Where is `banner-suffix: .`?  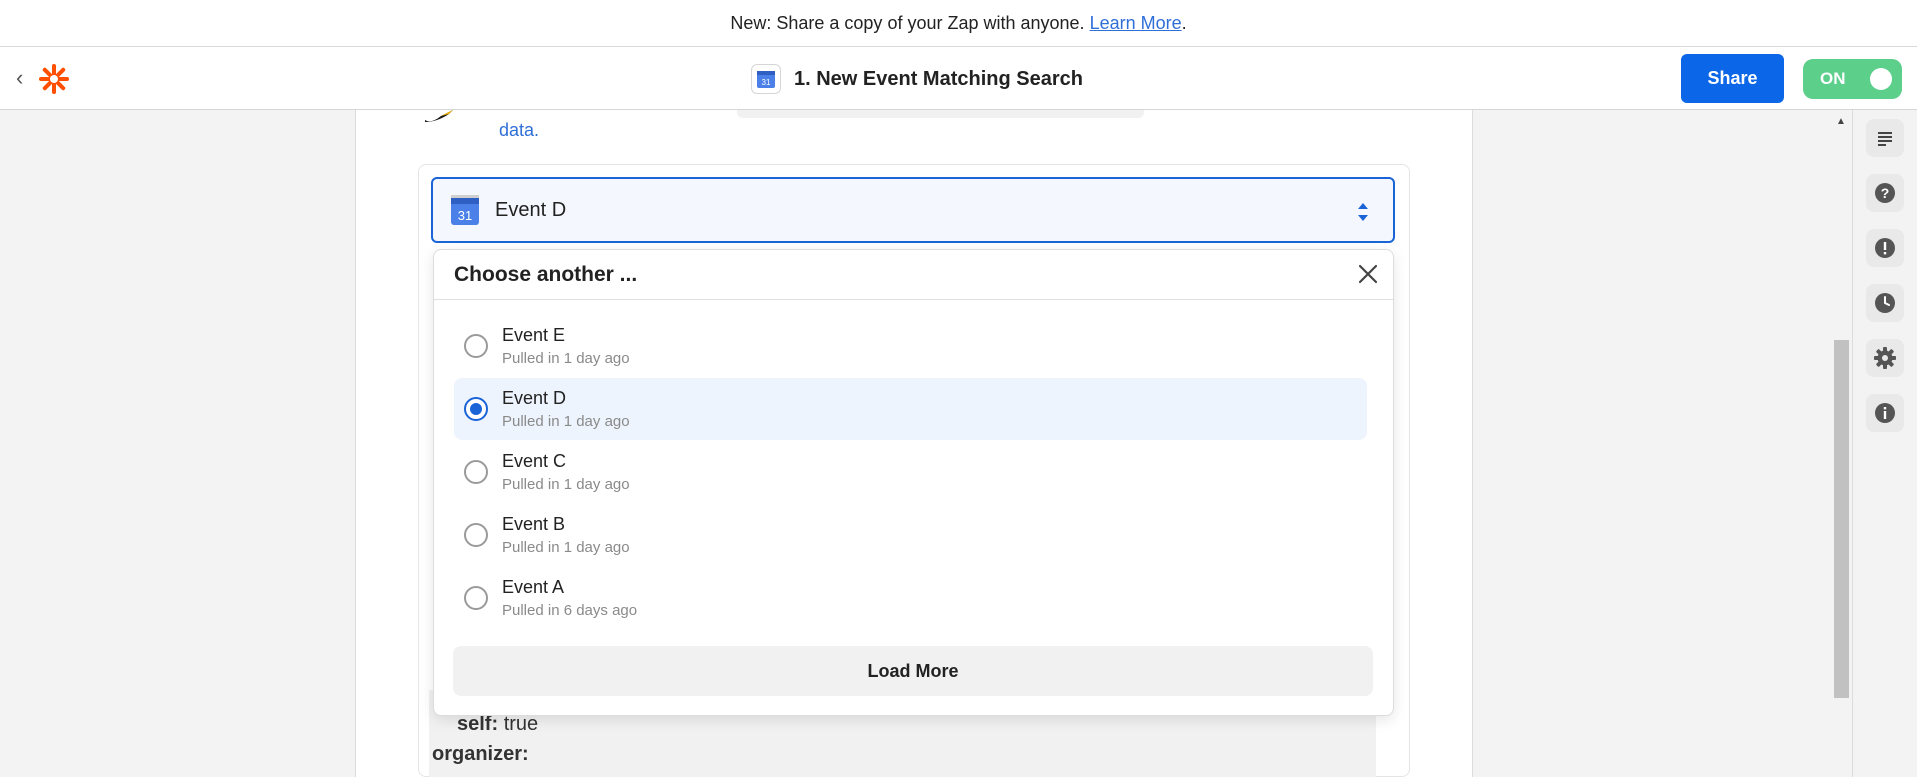
banner-suffix: . is located at coordinates (1184, 22).